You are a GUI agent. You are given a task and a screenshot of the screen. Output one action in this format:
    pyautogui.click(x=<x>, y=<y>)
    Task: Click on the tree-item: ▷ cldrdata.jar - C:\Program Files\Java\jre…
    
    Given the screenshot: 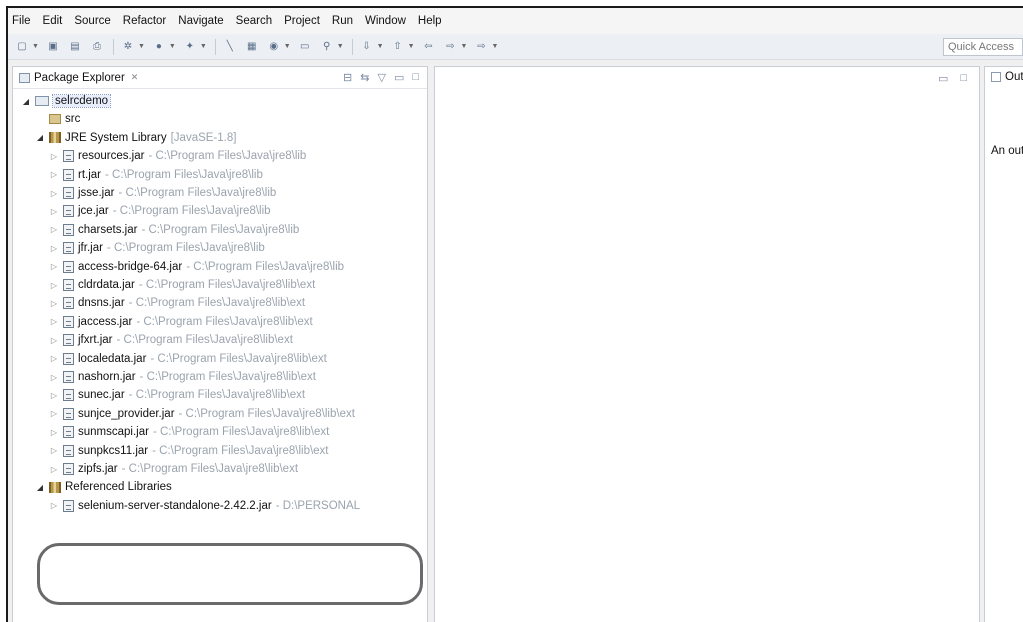 What is the action you would take?
    pyautogui.click(x=182, y=285)
    